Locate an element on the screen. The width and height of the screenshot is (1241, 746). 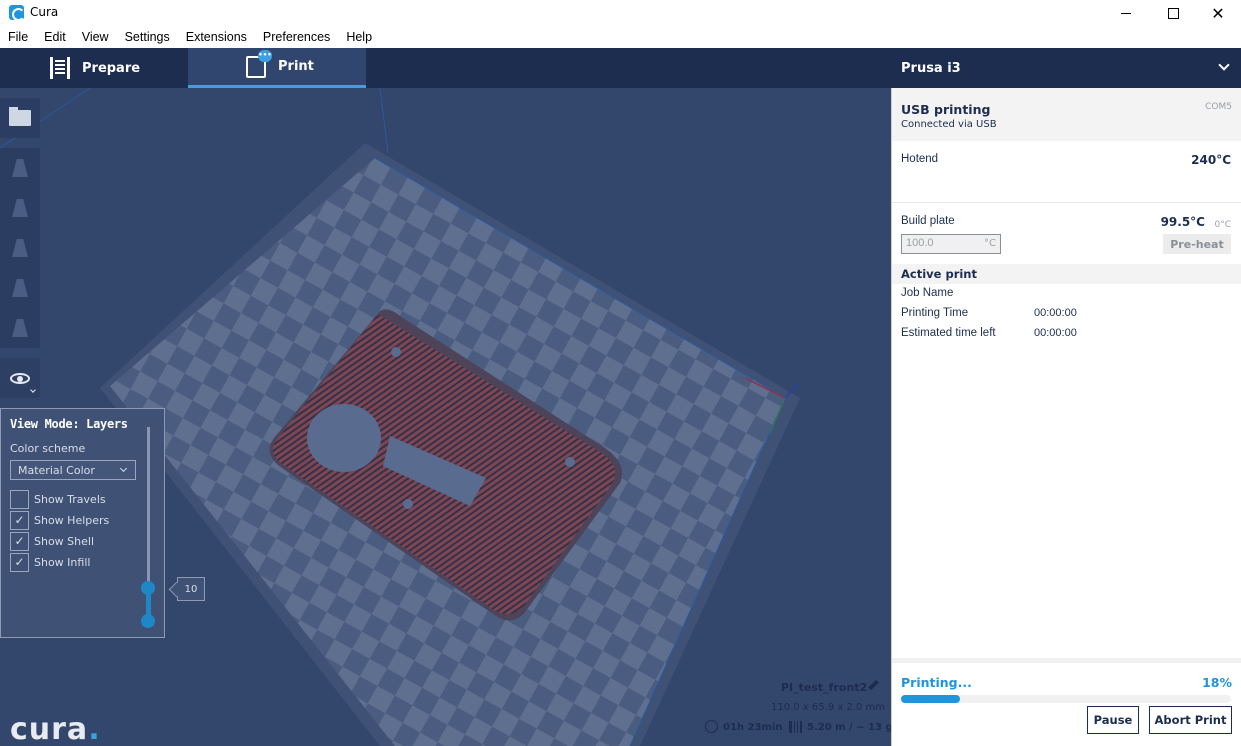
printing-time-value: 00:00:00 is located at coordinates (1055, 313).